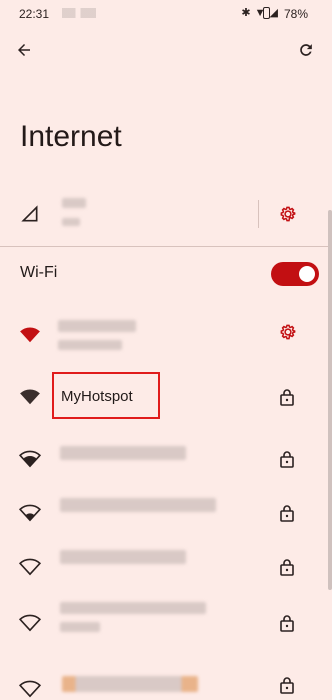  What do you see at coordinates (166, 215) in the screenshot?
I see `mobile-network-row` at bounding box center [166, 215].